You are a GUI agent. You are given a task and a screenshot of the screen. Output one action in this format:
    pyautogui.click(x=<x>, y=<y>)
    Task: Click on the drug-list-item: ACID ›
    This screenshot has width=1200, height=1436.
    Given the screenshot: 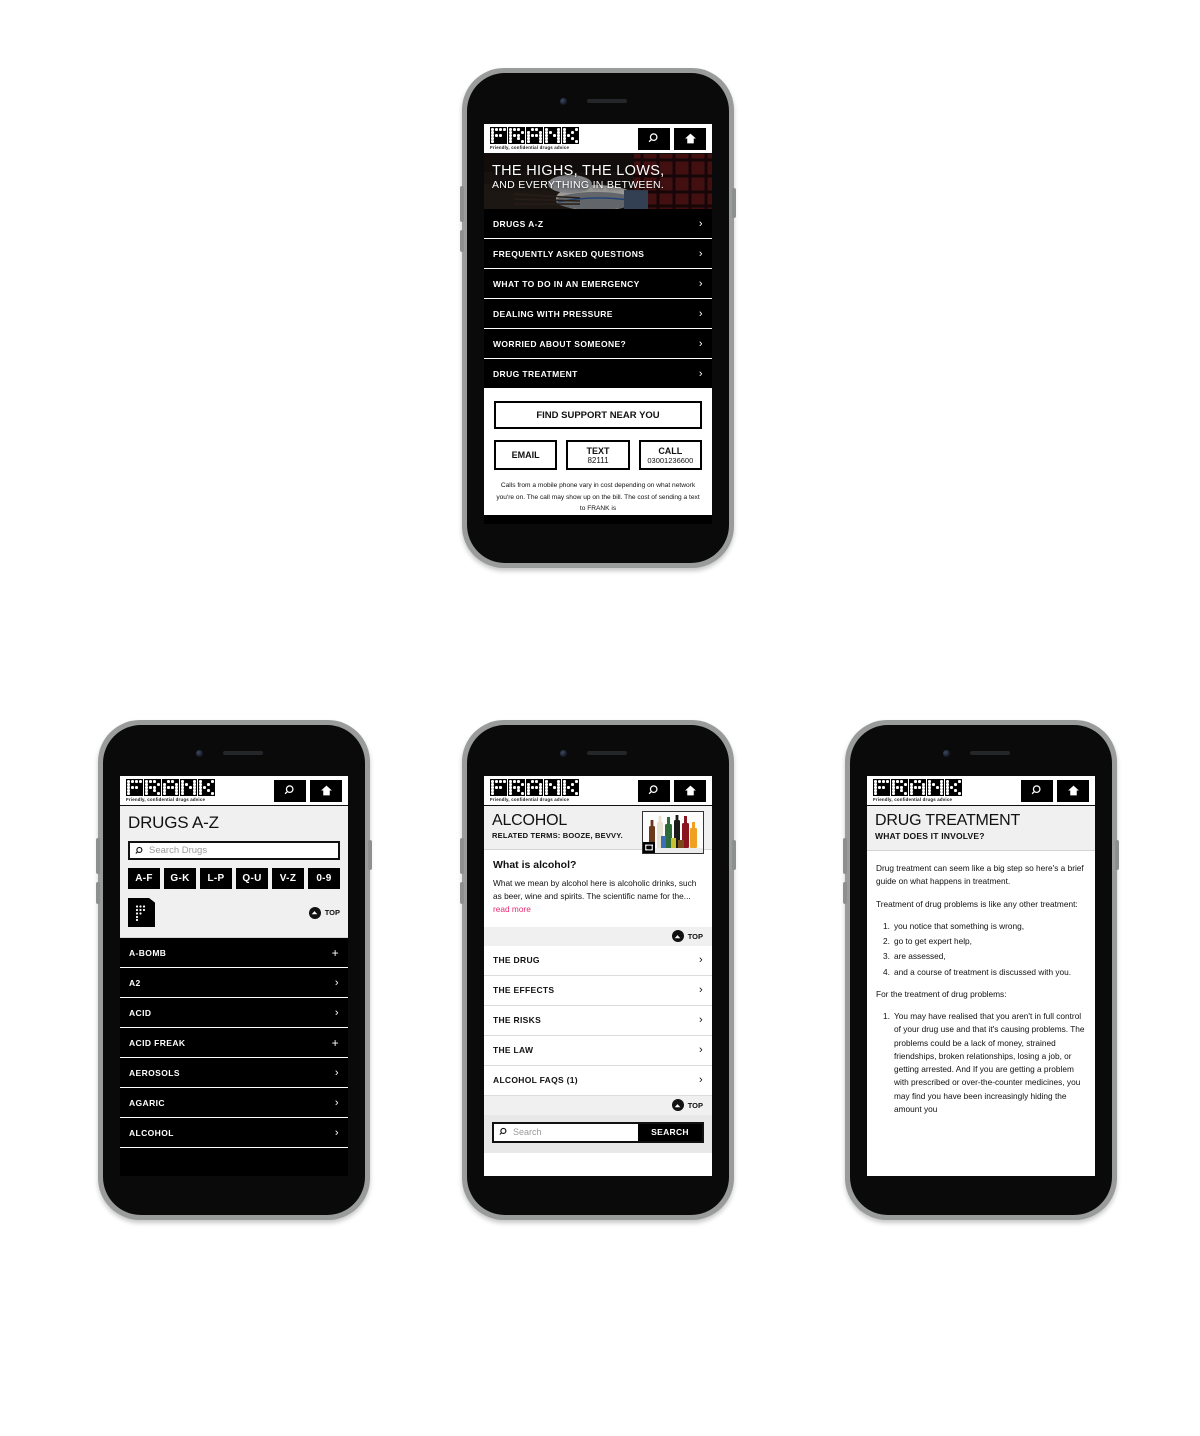 What is the action you would take?
    pyautogui.click(x=234, y=1013)
    